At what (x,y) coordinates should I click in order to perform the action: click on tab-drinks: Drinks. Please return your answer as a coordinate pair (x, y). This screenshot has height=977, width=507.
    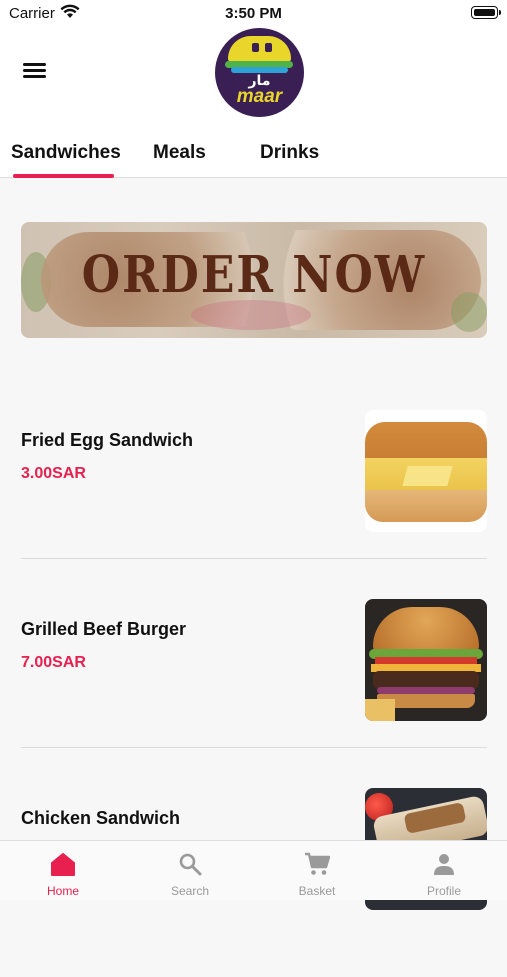
    Looking at the image, I should click on (289, 153).